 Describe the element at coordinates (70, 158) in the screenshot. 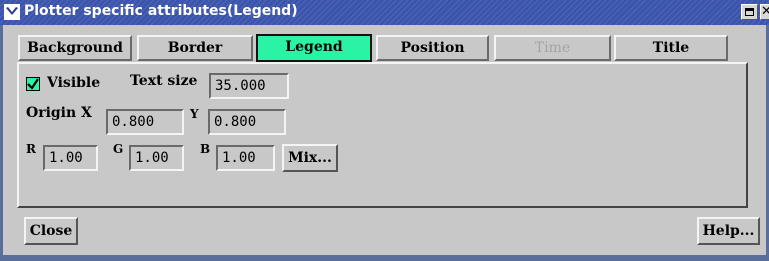

I see `red-field: 1.00` at that location.